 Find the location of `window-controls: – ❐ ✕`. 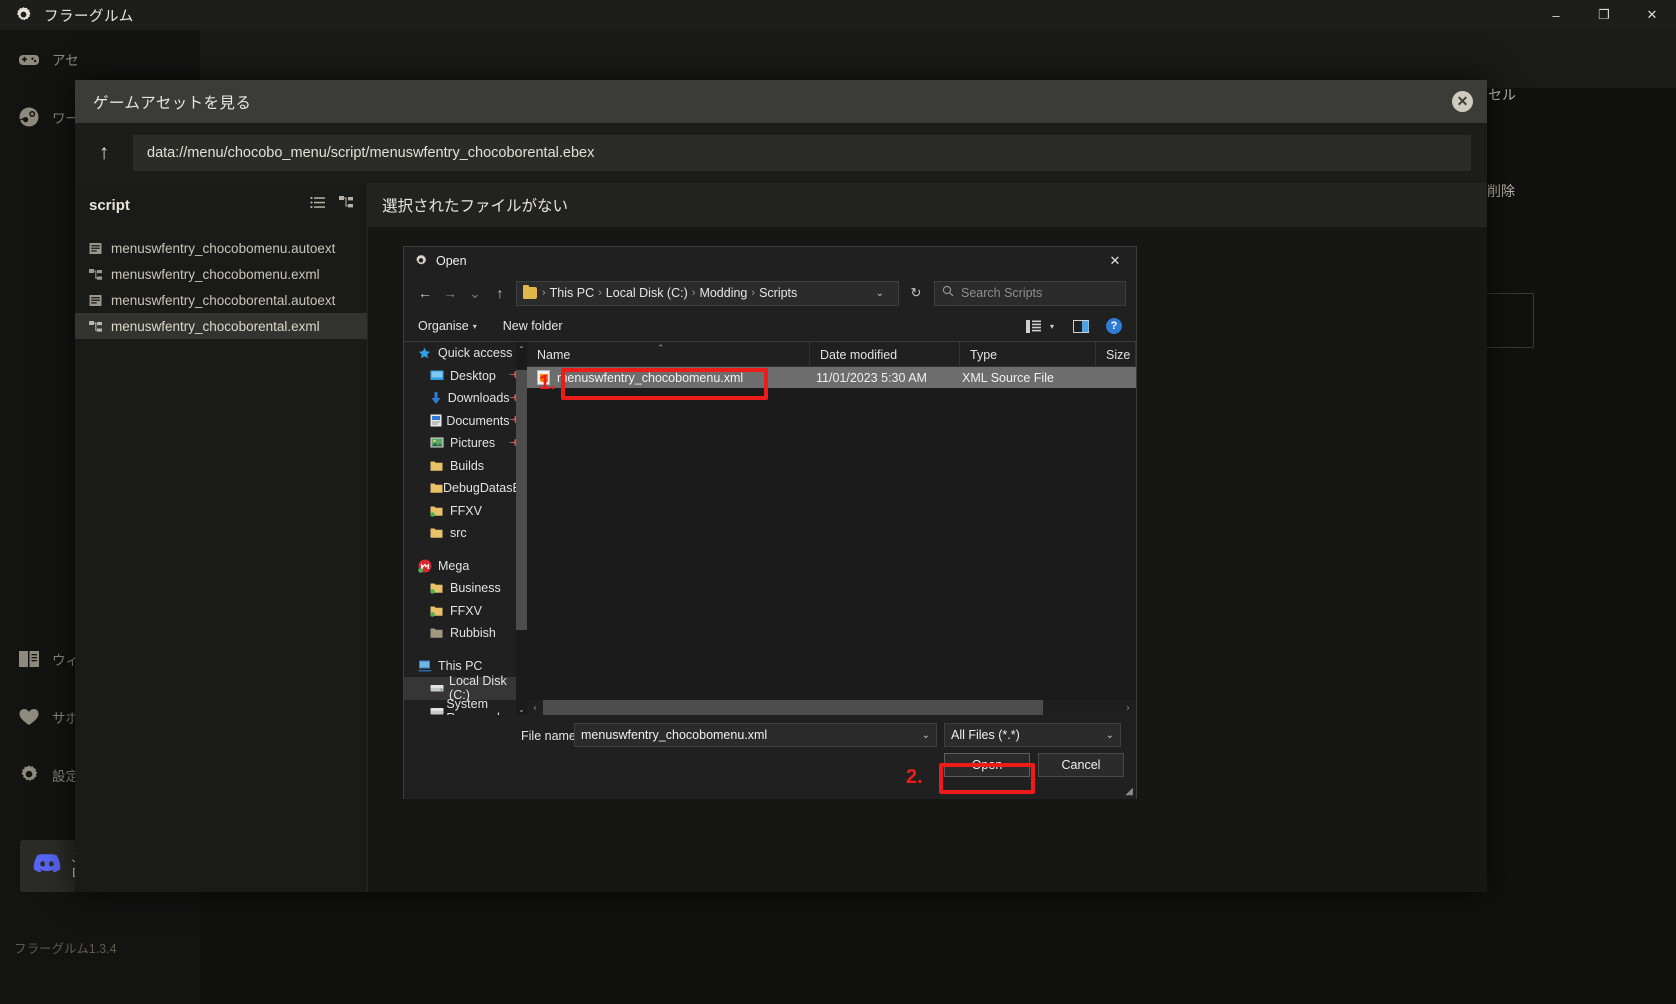

window-controls: – ❐ ✕ is located at coordinates (1604, 15).